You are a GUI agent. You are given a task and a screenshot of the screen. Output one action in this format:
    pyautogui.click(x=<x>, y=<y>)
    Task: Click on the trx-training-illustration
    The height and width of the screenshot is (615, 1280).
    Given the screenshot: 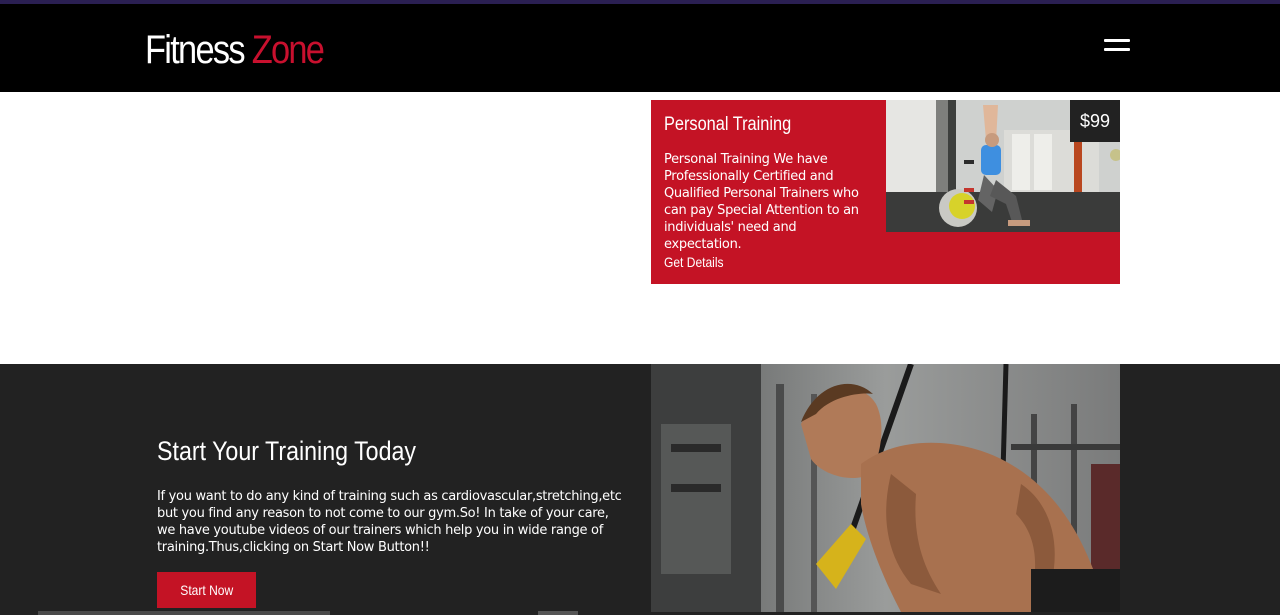 What is the action you would take?
    pyautogui.click(x=885, y=488)
    